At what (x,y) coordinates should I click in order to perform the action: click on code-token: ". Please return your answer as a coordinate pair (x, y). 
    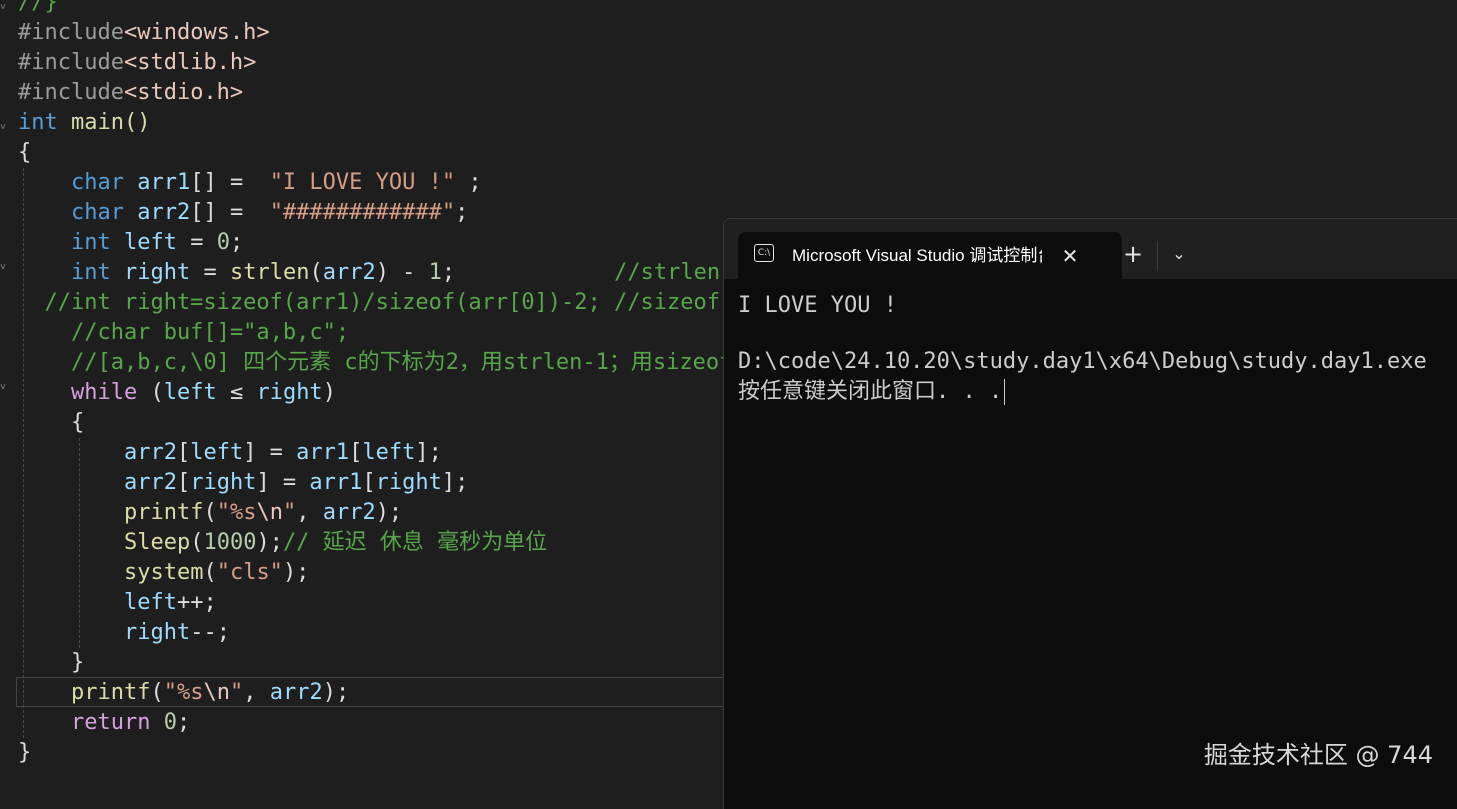
    Looking at the image, I should click on (236, 692).